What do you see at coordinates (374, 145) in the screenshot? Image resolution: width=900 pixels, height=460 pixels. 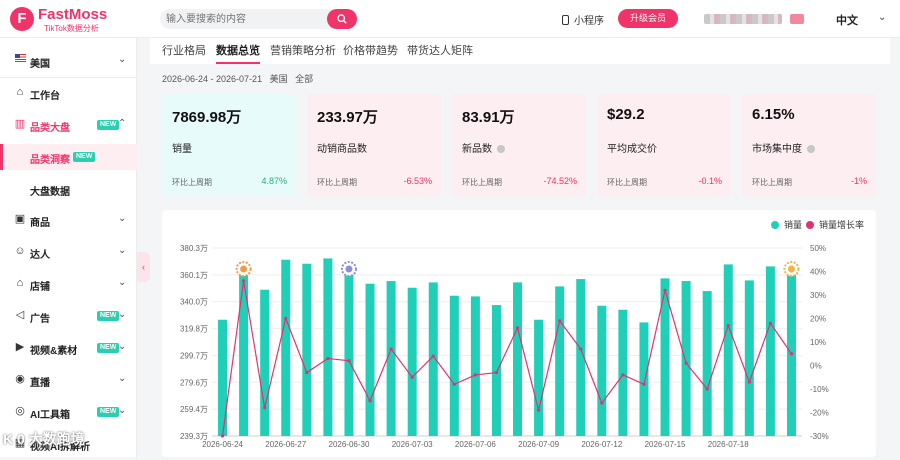 I see `metric-card: 233.97万 动销商品数 环比上周期 -6.53%` at bounding box center [374, 145].